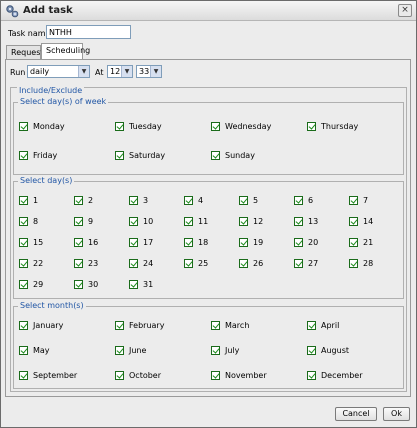 The image size is (417, 428). I want to click on tab-request: Request, so click(25, 52).